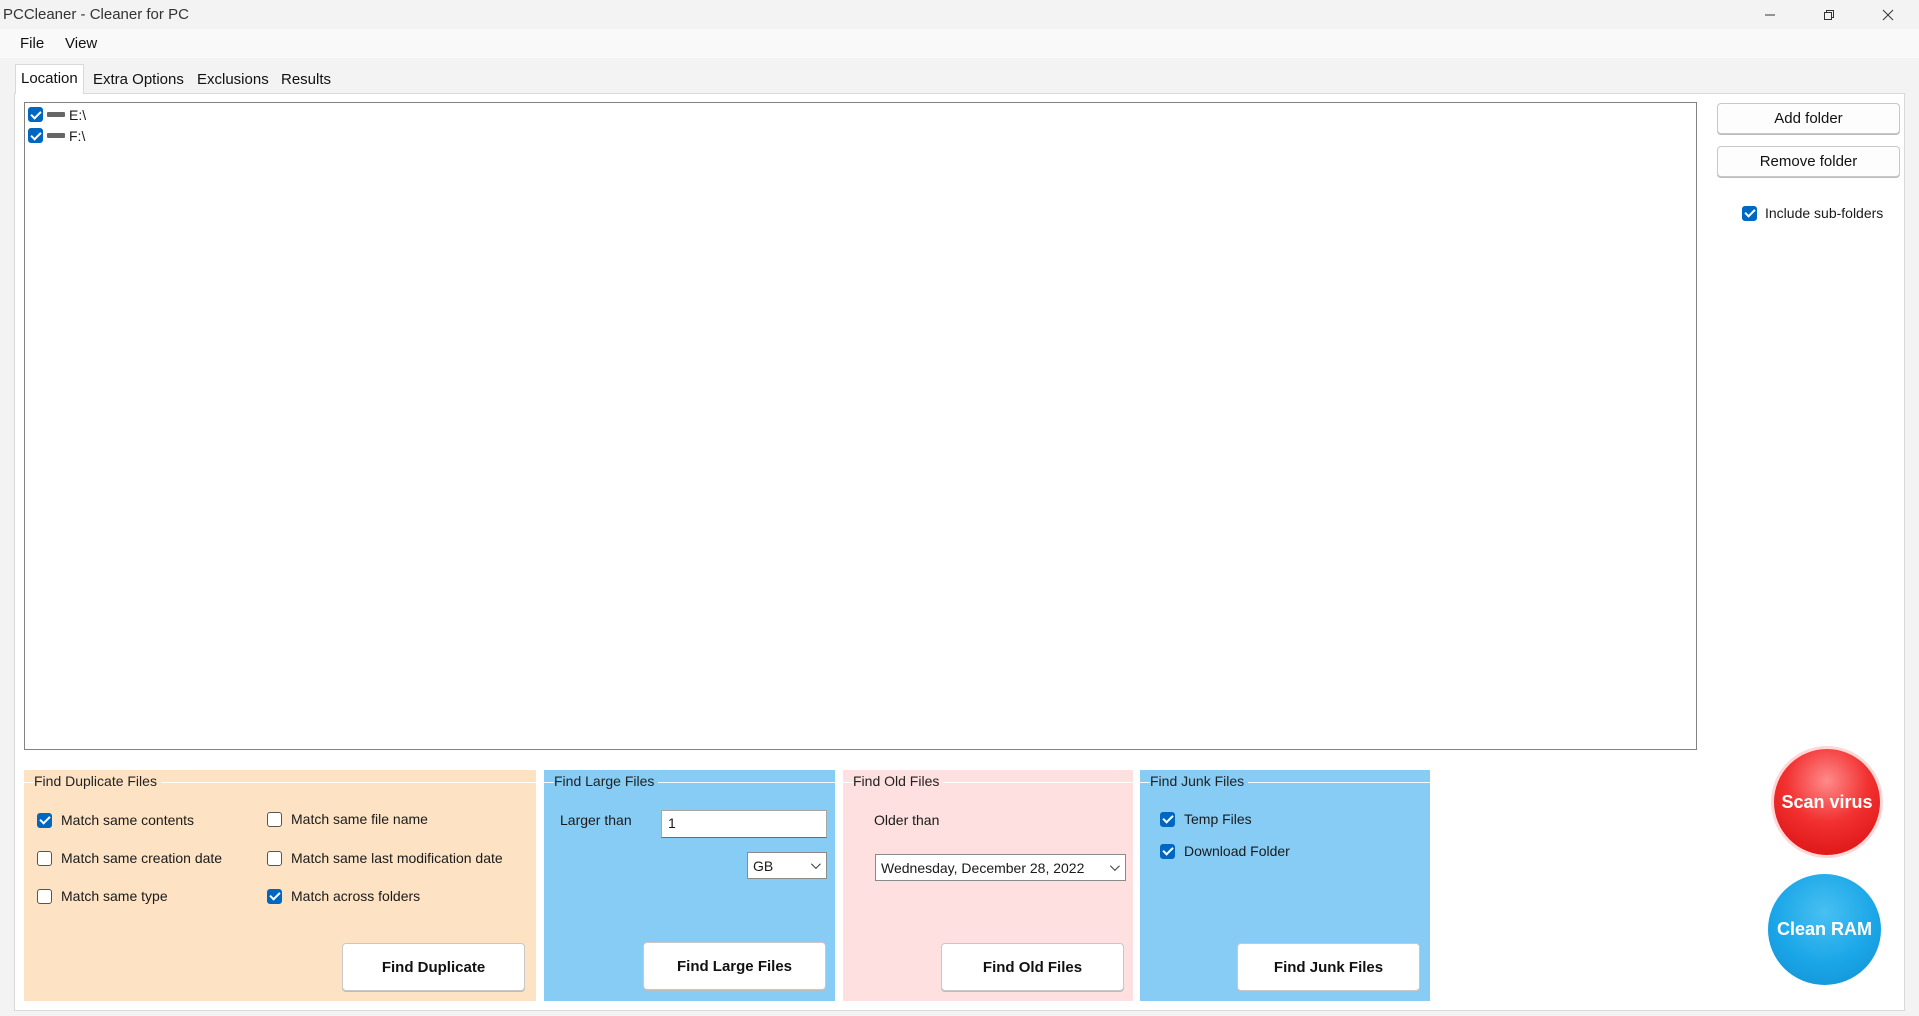  I want to click on restore-button, so click(1829, 14).